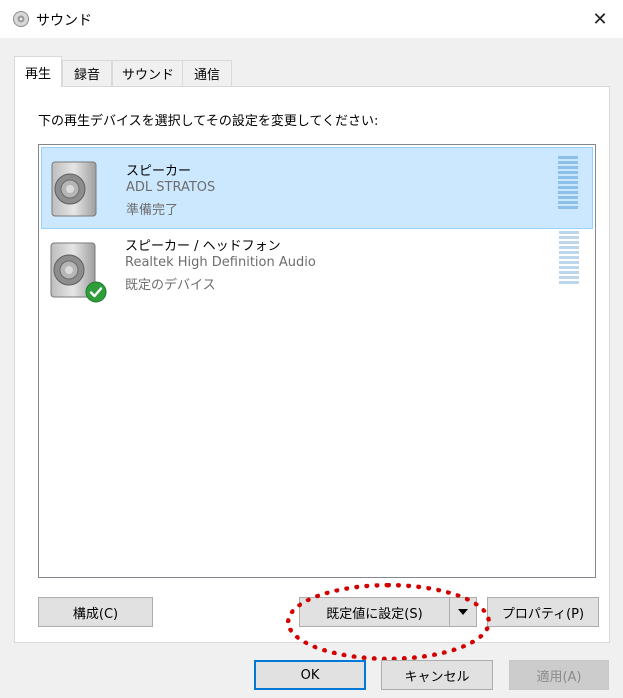  What do you see at coordinates (96, 292) in the screenshot?
I see `default-check-icon` at bounding box center [96, 292].